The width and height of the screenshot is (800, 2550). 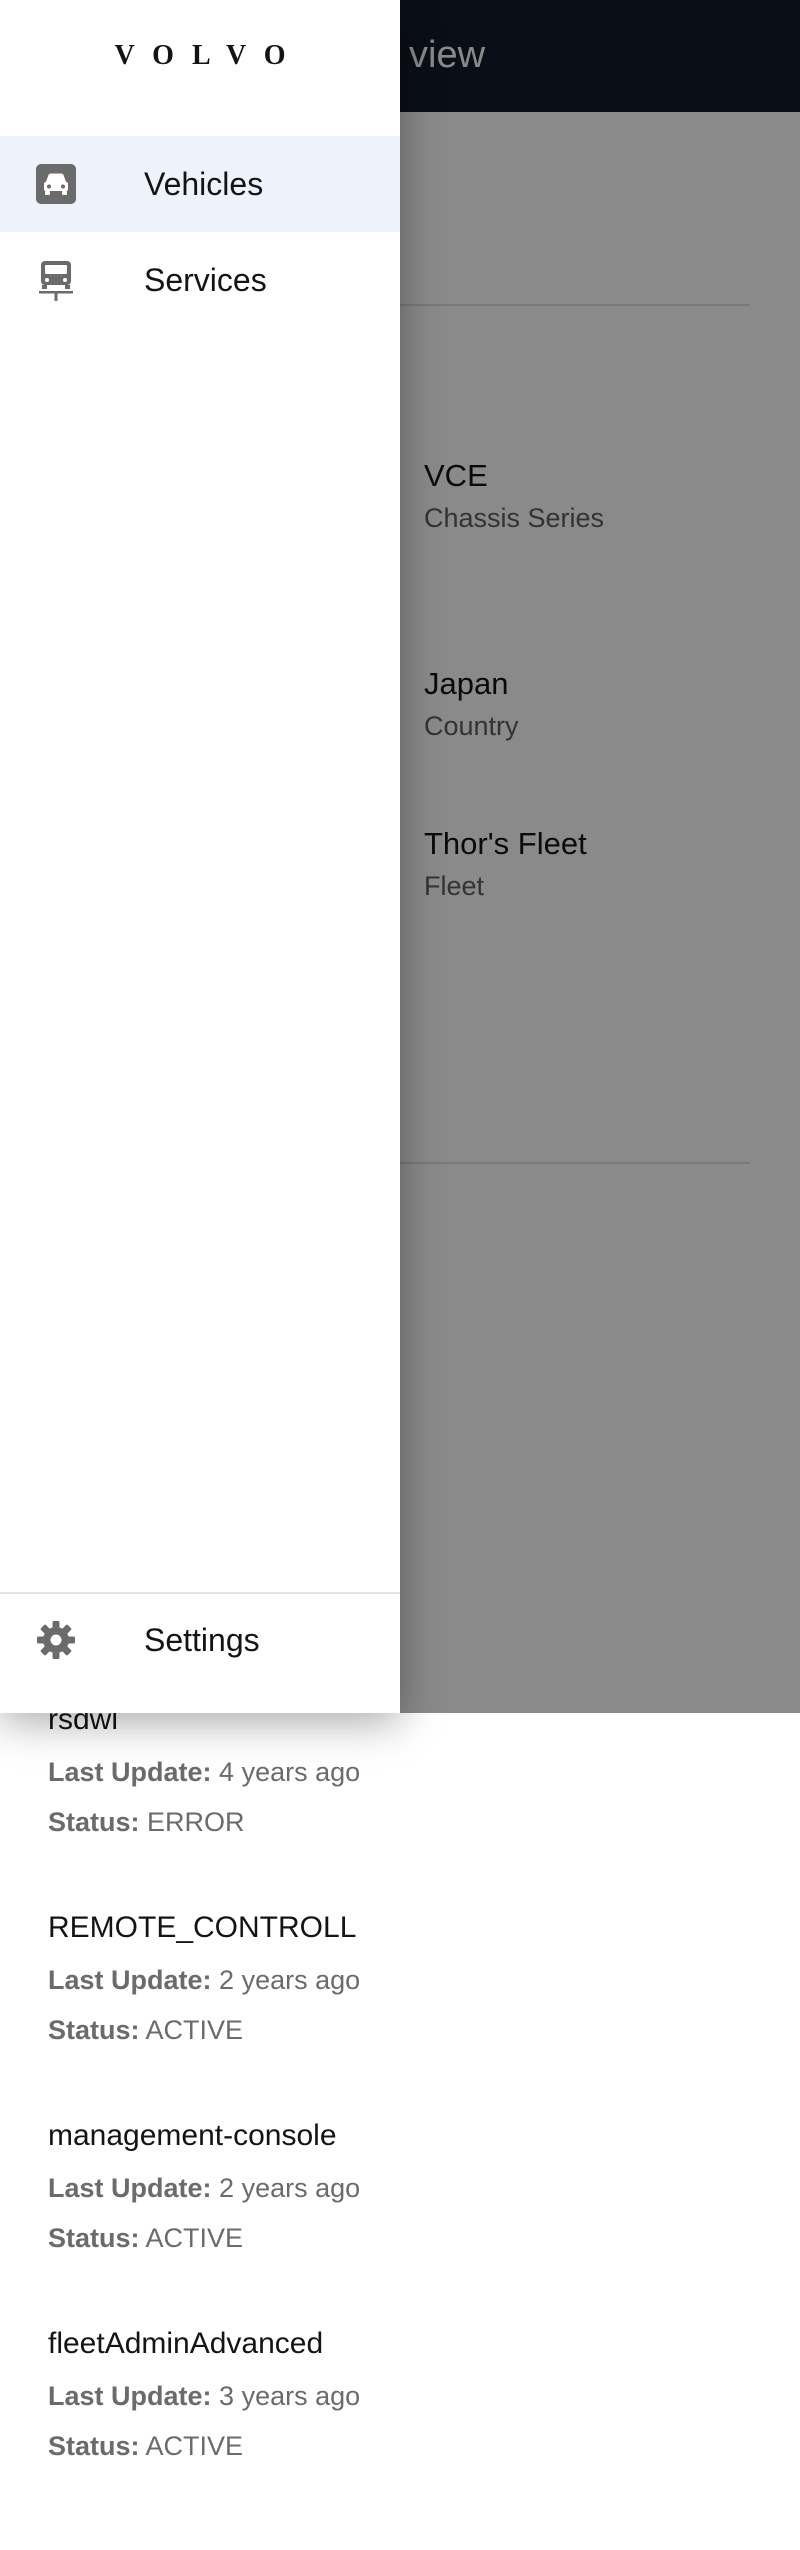 What do you see at coordinates (56, 1640) in the screenshot?
I see `gear-icon` at bounding box center [56, 1640].